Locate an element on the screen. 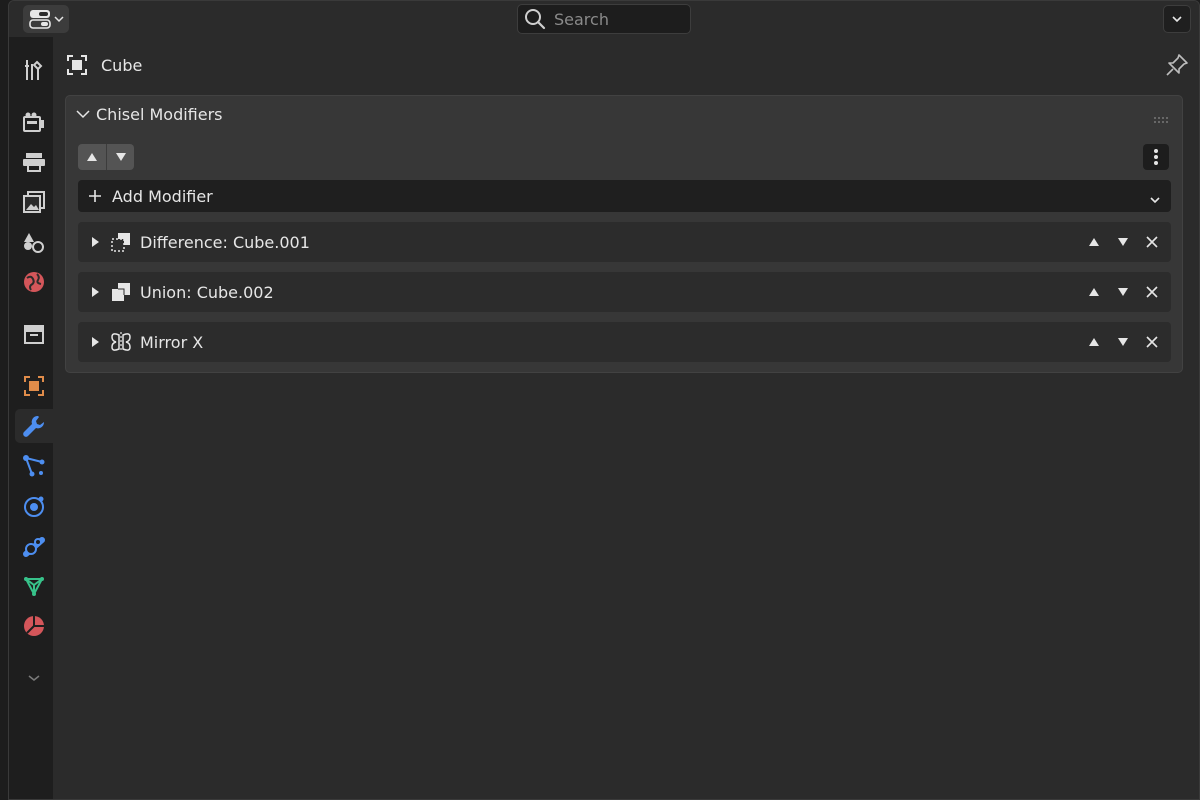  modifier-name: Union: Cube.002 is located at coordinates (207, 292).